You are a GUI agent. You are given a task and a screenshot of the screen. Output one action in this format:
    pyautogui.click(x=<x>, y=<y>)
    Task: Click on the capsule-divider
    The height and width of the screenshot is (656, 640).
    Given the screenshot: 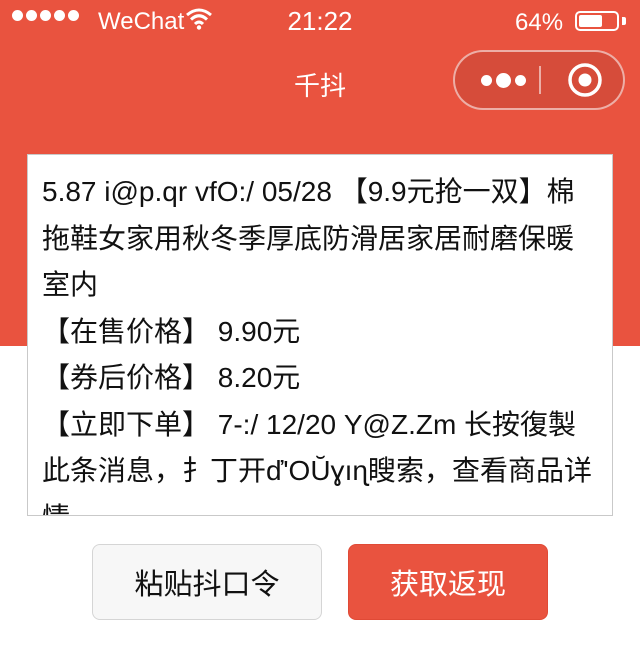 What is the action you would take?
    pyautogui.click(x=540, y=80)
    